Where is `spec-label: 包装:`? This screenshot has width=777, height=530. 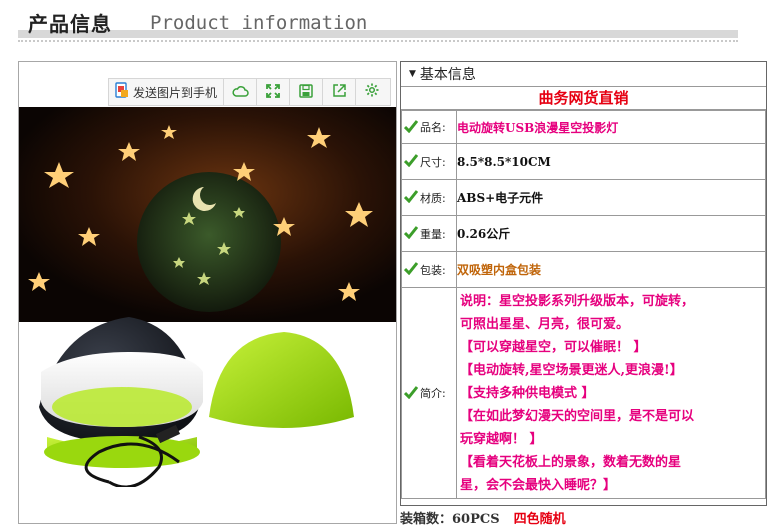 spec-label: 包装: is located at coordinates (438, 269).